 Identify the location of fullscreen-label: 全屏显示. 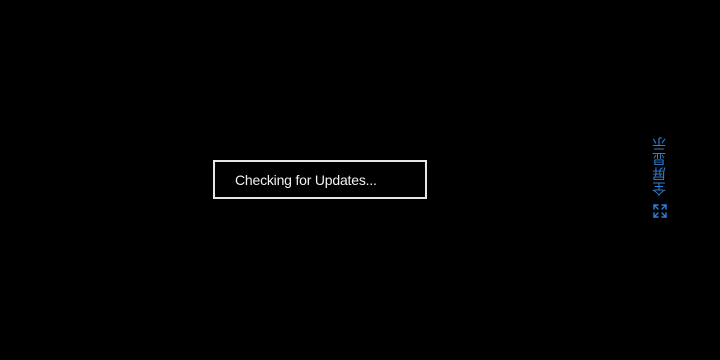
(660, 166).